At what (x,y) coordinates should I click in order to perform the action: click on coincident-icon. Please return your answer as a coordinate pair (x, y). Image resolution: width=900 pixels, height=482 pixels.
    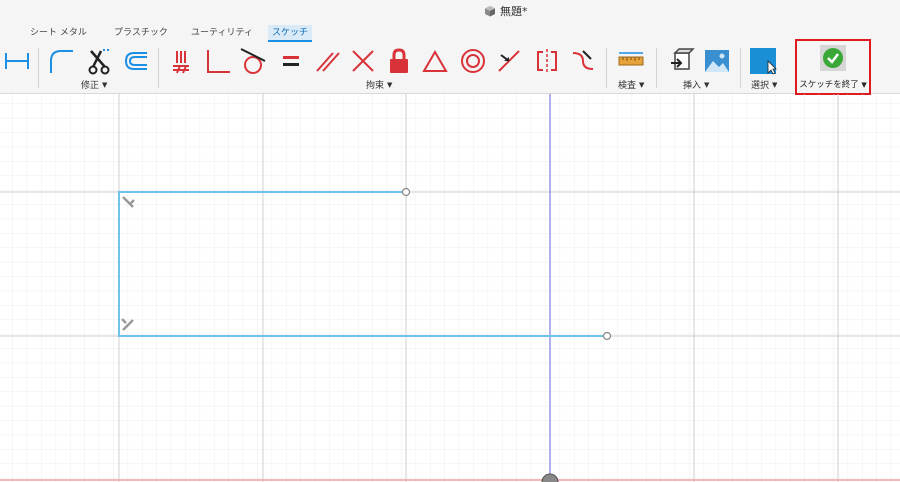
    Looking at the image, I should click on (509, 61).